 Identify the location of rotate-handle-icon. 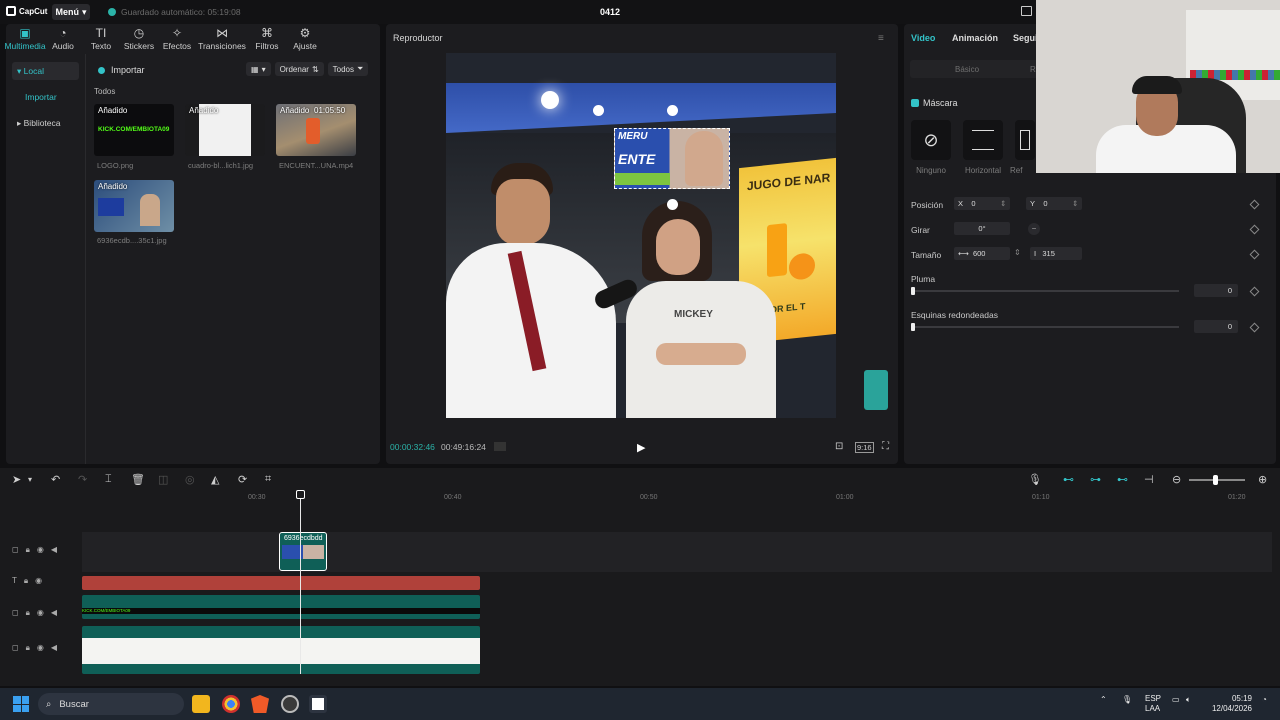
(672, 204).